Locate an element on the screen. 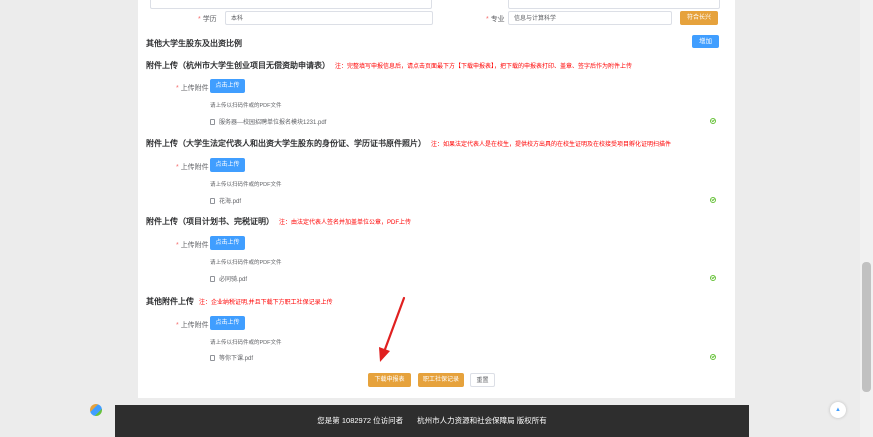 The image size is (873, 437). file-item-application: 服务器---校园招聘单位报名模块1231.pdf is located at coordinates (268, 121).